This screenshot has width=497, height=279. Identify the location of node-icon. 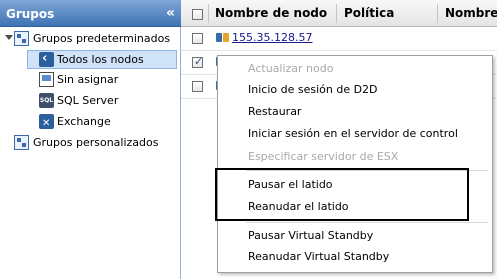
(223, 38).